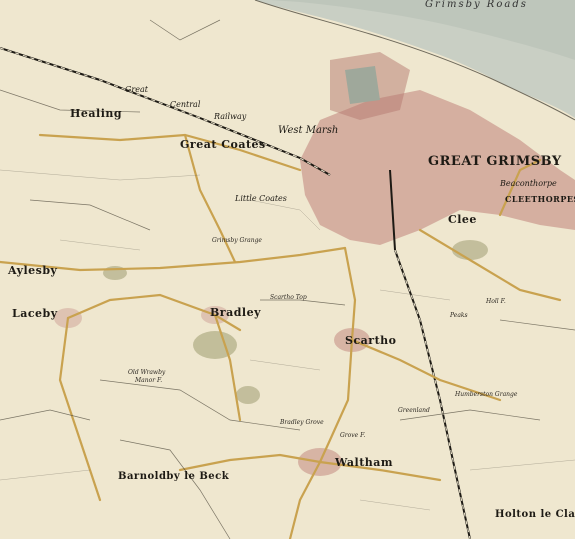  I want to click on place-barnoldby: Barnoldby le Beck, so click(173, 477).